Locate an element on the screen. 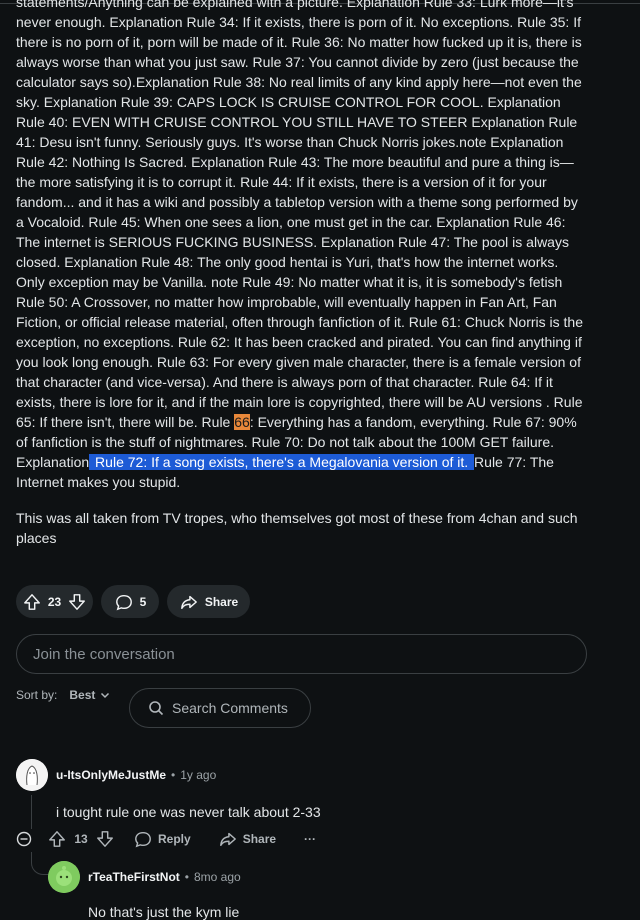 This screenshot has height=920, width=640. vote-count: 23 is located at coordinates (54, 601).